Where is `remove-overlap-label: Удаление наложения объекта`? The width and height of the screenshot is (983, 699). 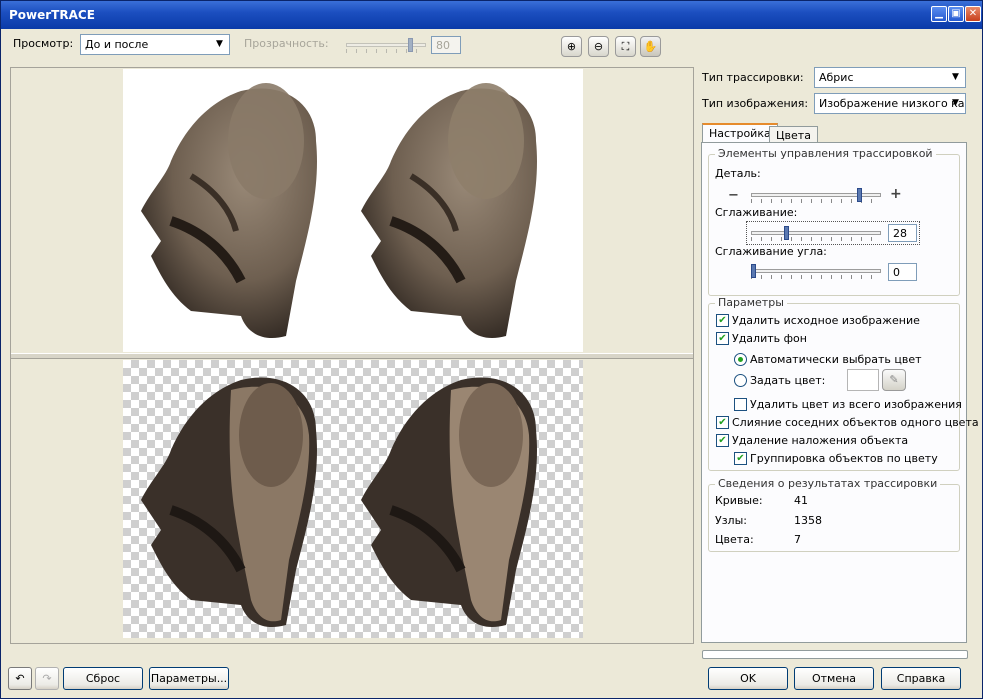
remove-overlap-label: Удаление наложения объекта is located at coordinates (820, 440).